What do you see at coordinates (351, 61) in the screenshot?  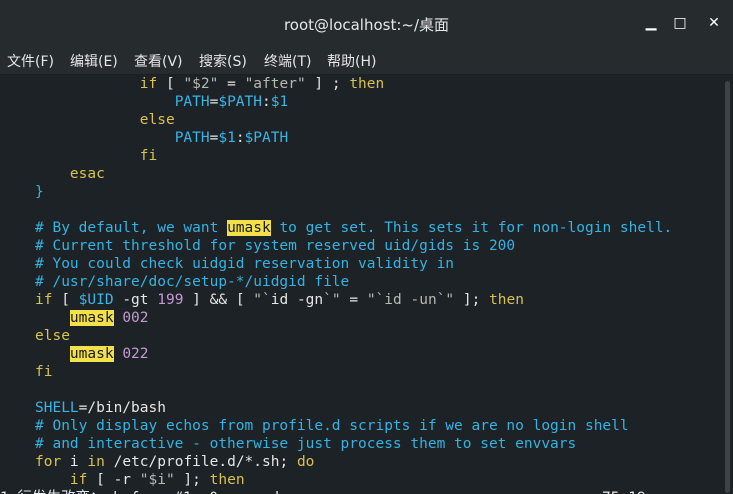 I see `menu-help: 帮助(H)` at bounding box center [351, 61].